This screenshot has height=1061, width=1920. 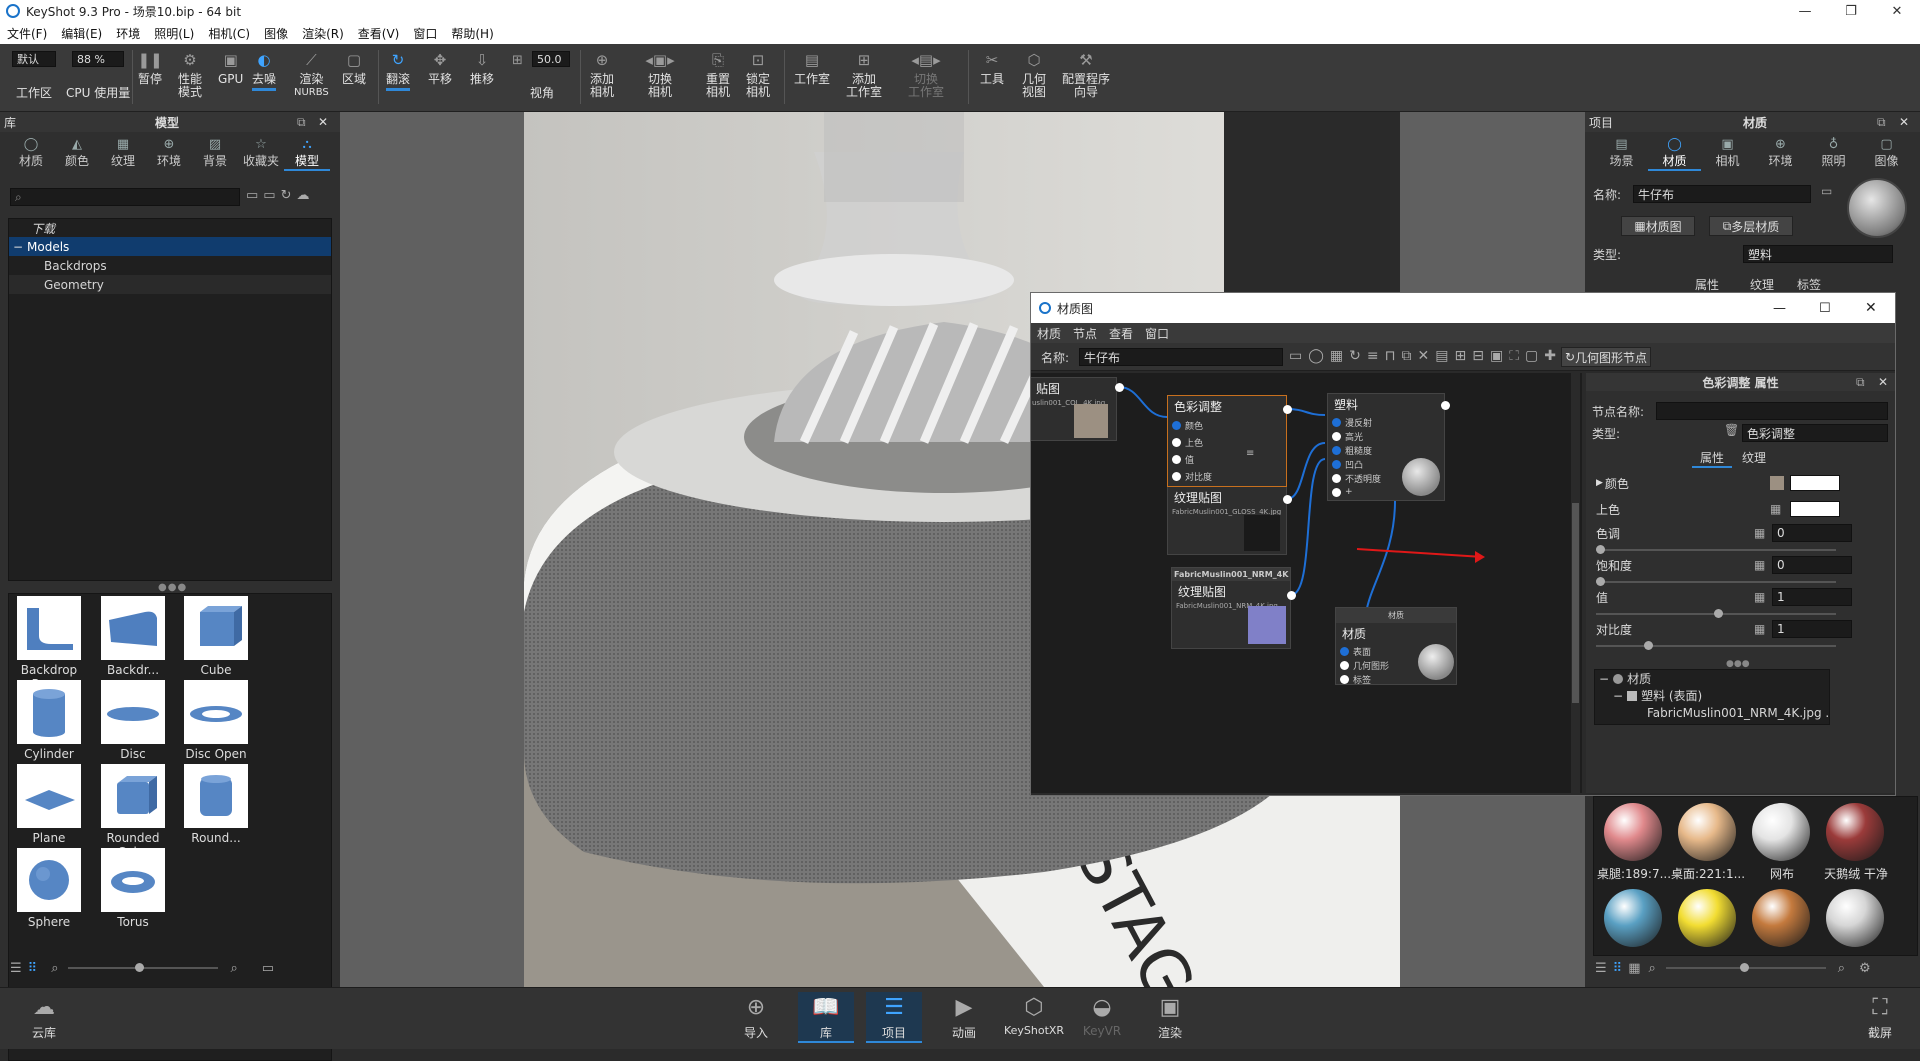 I want to click on tree-item-geometry: Geometry, so click(x=170, y=284).